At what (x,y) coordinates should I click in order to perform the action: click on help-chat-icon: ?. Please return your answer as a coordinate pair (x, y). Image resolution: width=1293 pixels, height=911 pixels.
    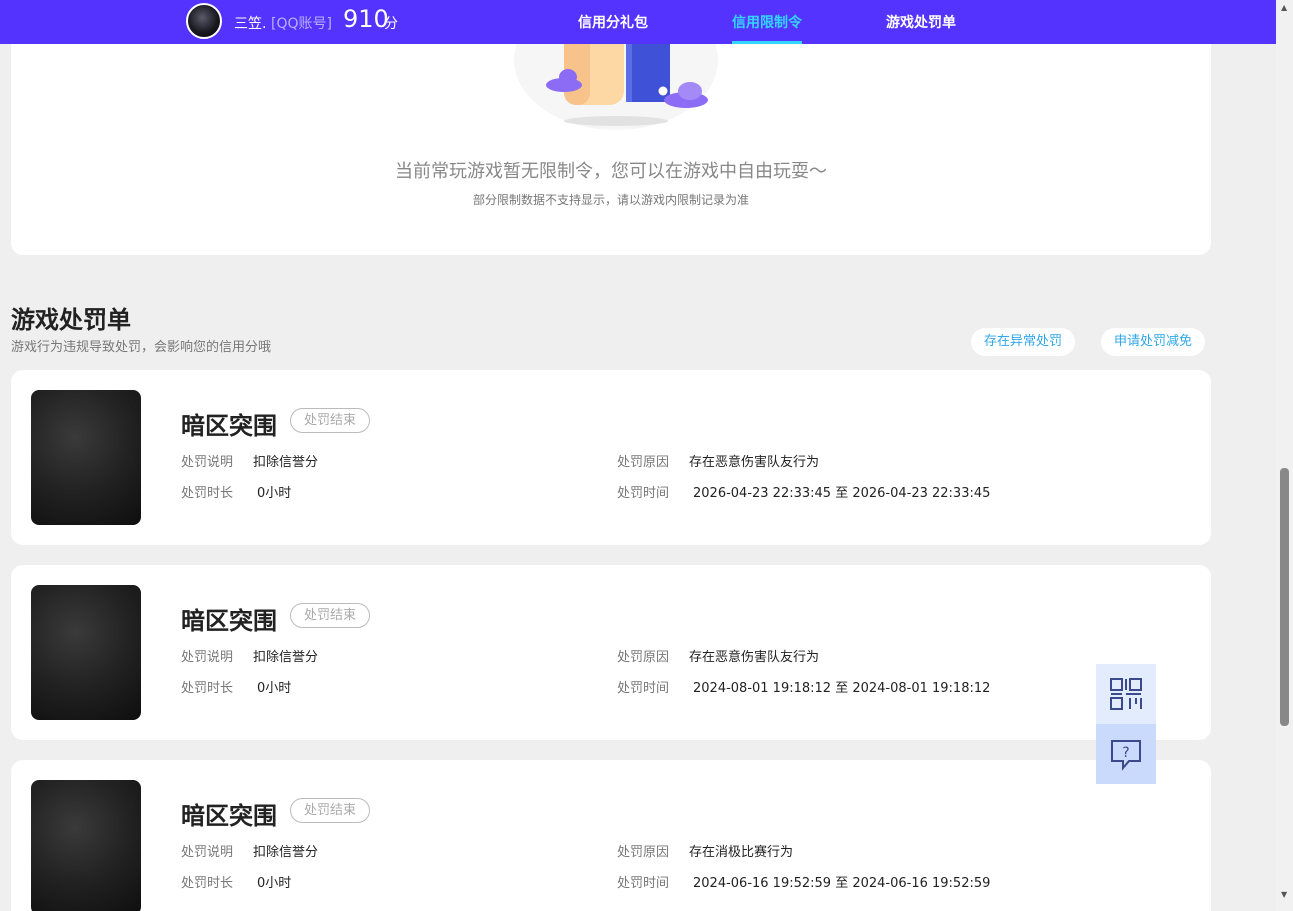
    Looking at the image, I should click on (1126, 755).